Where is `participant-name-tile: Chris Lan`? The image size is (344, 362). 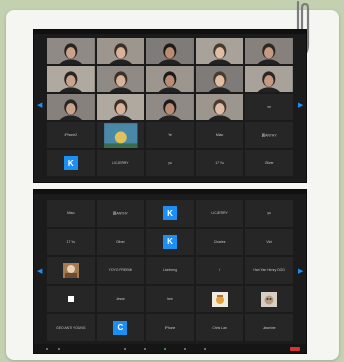
participant-name-tile: Chris Lan is located at coordinates (219, 327).